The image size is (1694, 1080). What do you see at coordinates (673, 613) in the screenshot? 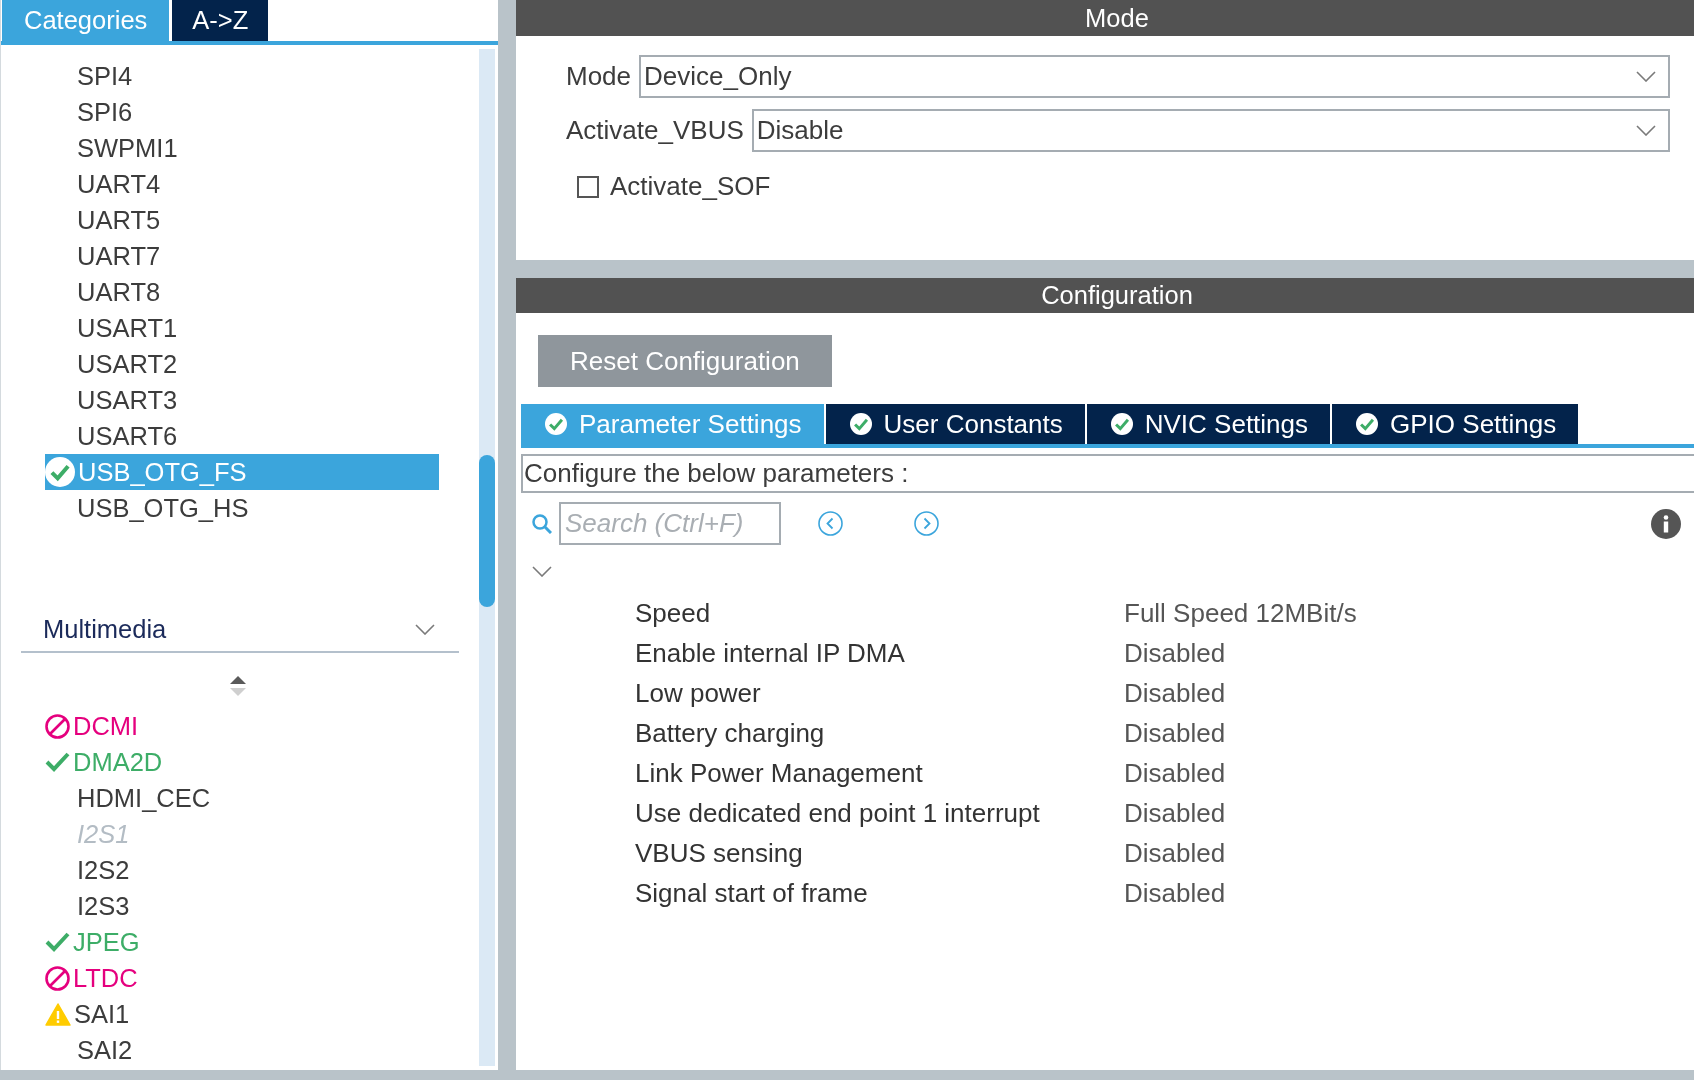
I see `parameter-name: Speed` at bounding box center [673, 613].